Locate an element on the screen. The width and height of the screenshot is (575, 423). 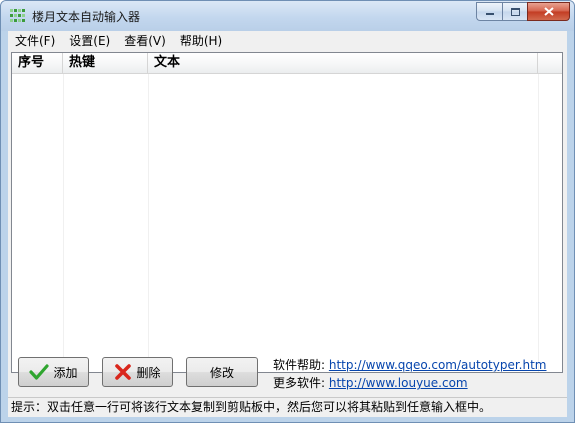
minimize-icon is located at coordinates (489, 14).